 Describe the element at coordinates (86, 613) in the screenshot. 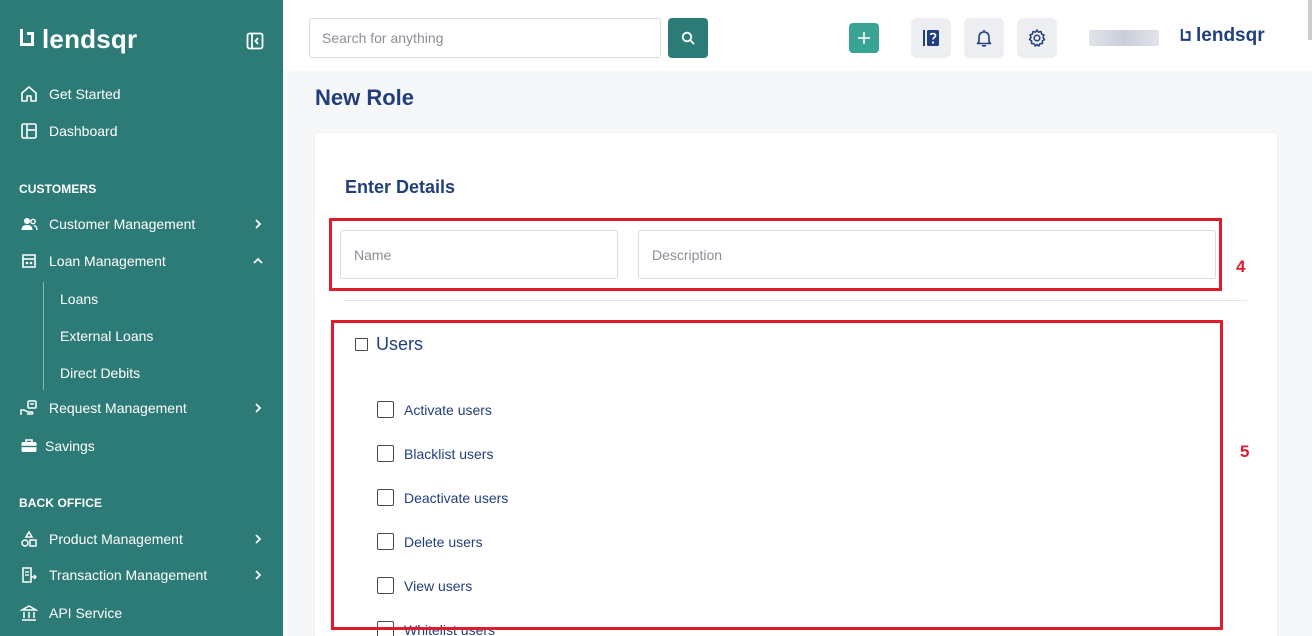

I see `sidebar-item-label: API Service` at that location.